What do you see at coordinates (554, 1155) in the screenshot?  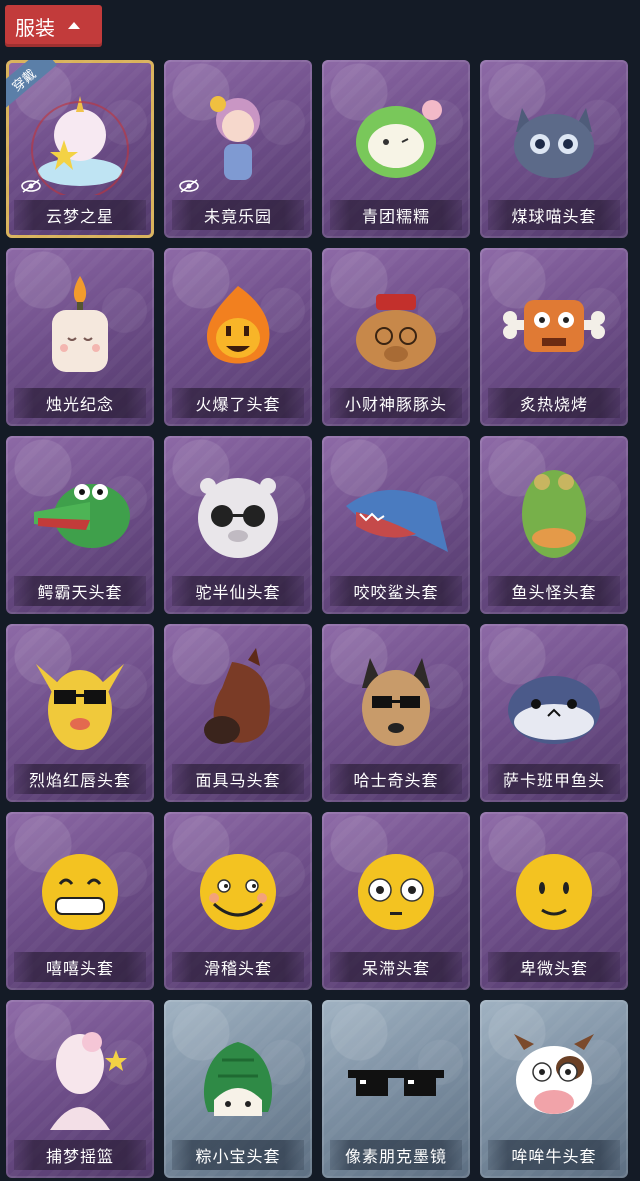 I see `costume-name: 哞哞牛头套` at bounding box center [554, 1155].